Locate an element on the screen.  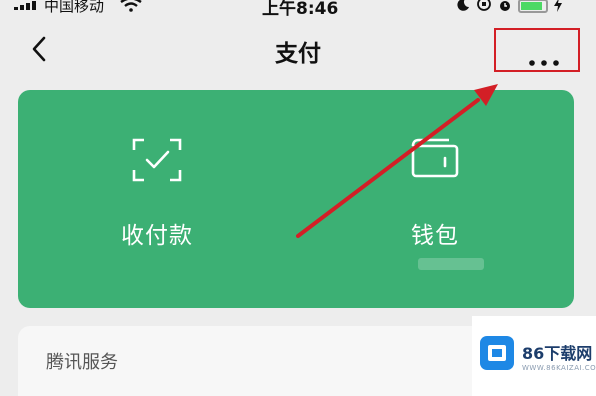
watermark: 86下载网 WWW.86KAIZAI.COM is located at coordinates (534, 356).